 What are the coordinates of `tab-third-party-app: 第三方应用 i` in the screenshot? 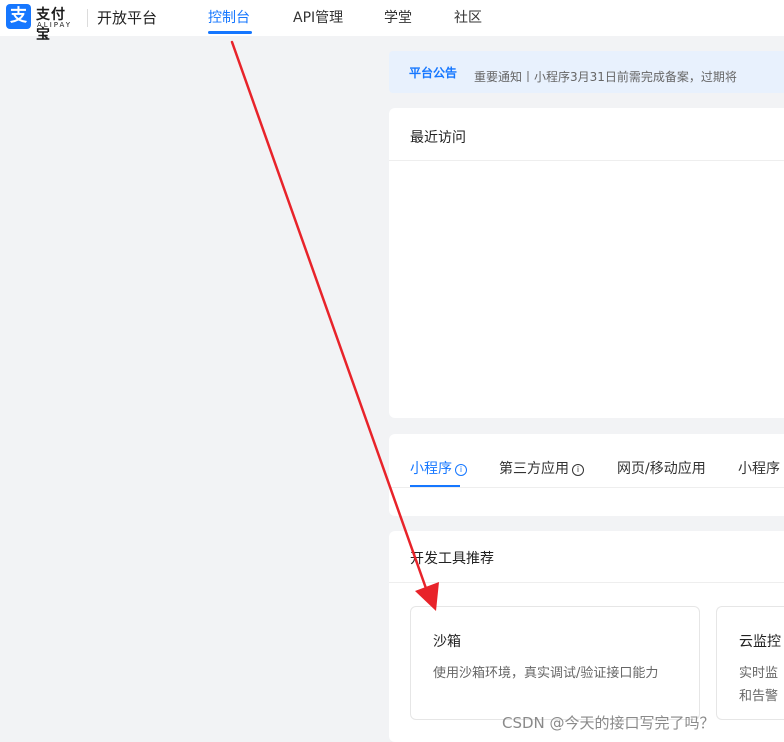 It's located at (541, 468).